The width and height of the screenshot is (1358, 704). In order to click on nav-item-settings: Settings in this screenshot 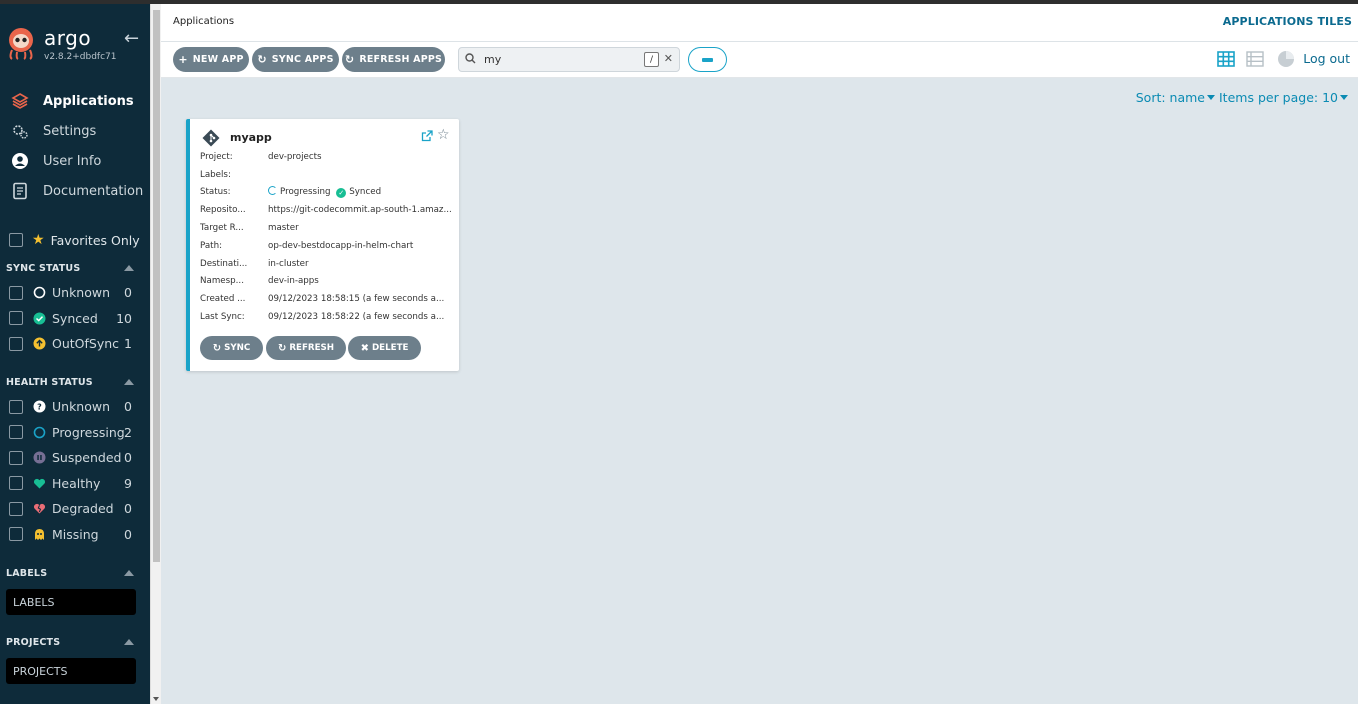, I will do `click(75, 131)`.